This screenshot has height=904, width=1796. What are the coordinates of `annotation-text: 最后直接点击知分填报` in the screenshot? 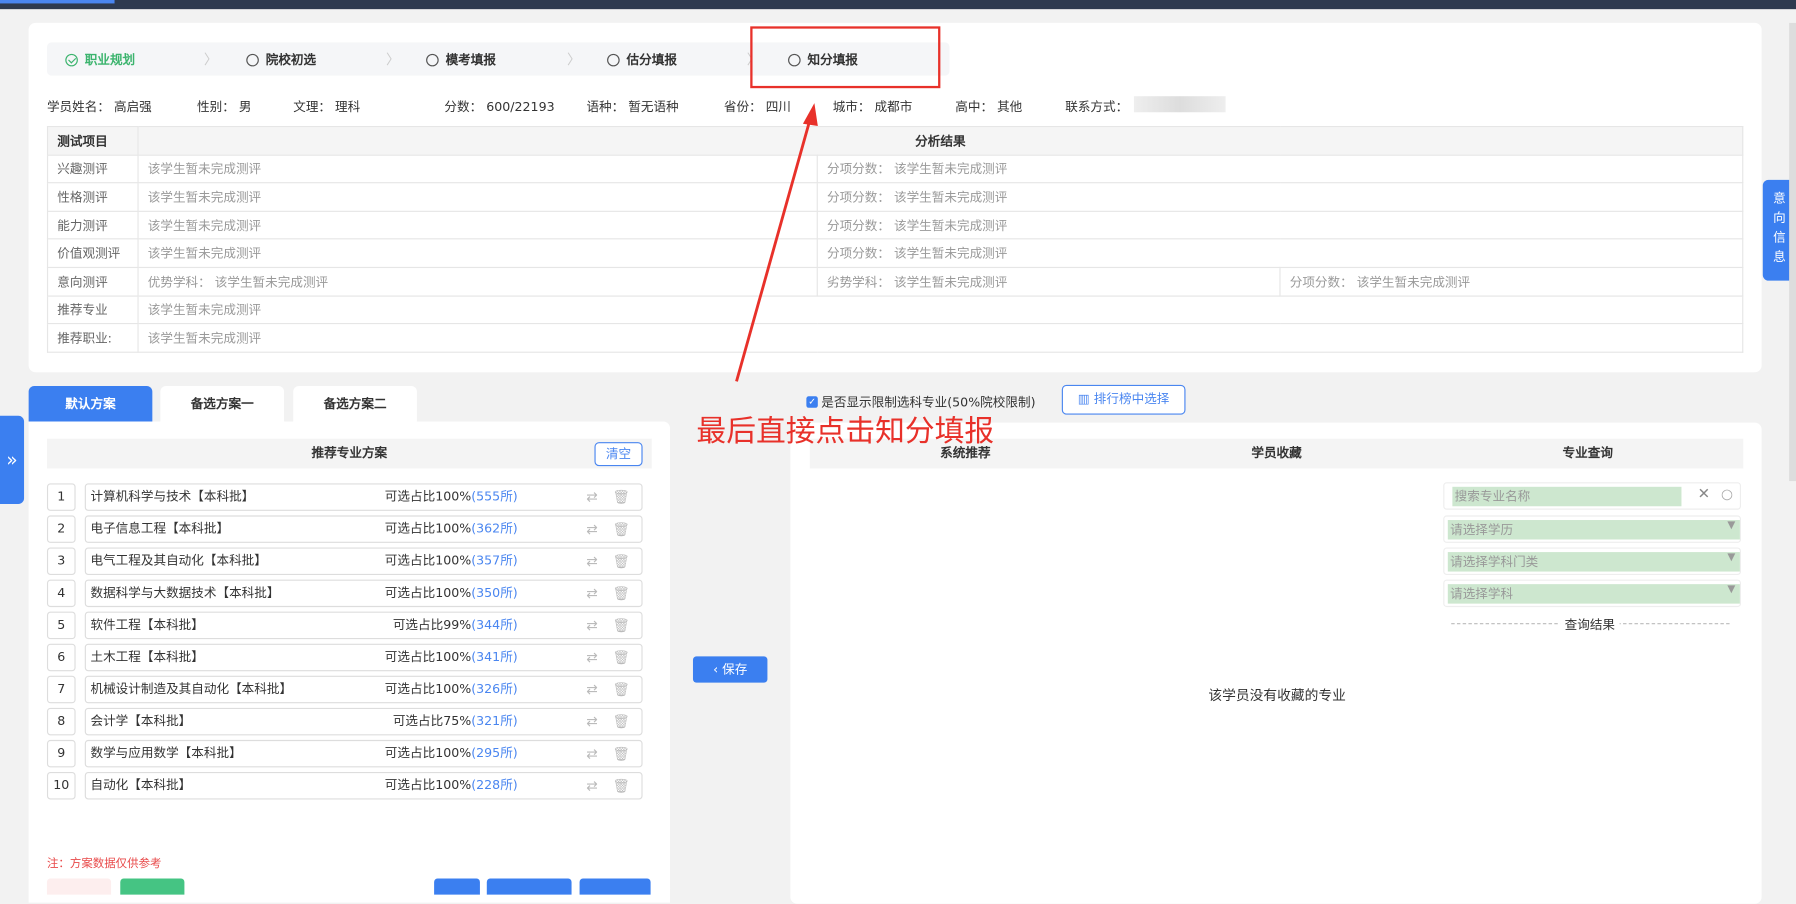 It's located at (845, 432).